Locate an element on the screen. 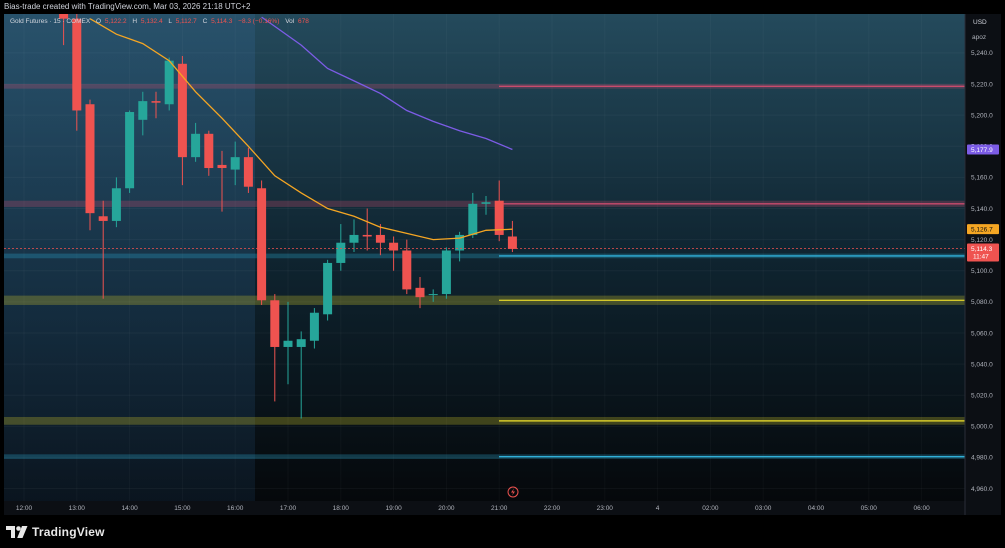  last-price-tag: 5,114.3 11:47 is located at coordinates (983, 252).